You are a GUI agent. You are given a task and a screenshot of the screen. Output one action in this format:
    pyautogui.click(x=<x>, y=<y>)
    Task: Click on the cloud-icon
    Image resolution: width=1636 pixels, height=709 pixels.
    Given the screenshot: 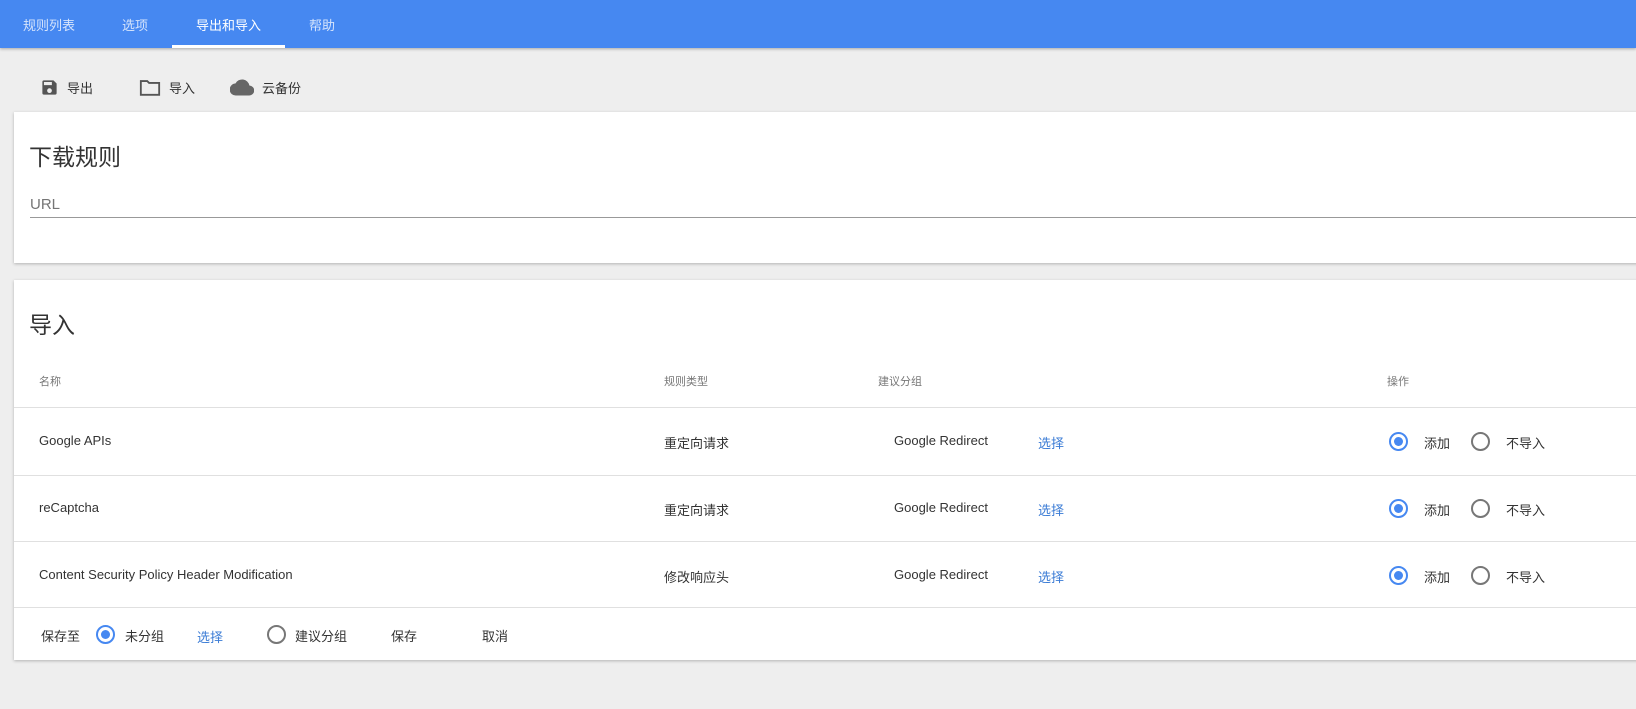 What is the action you would take?
    pyautogui.click(x=242, y=87)
    